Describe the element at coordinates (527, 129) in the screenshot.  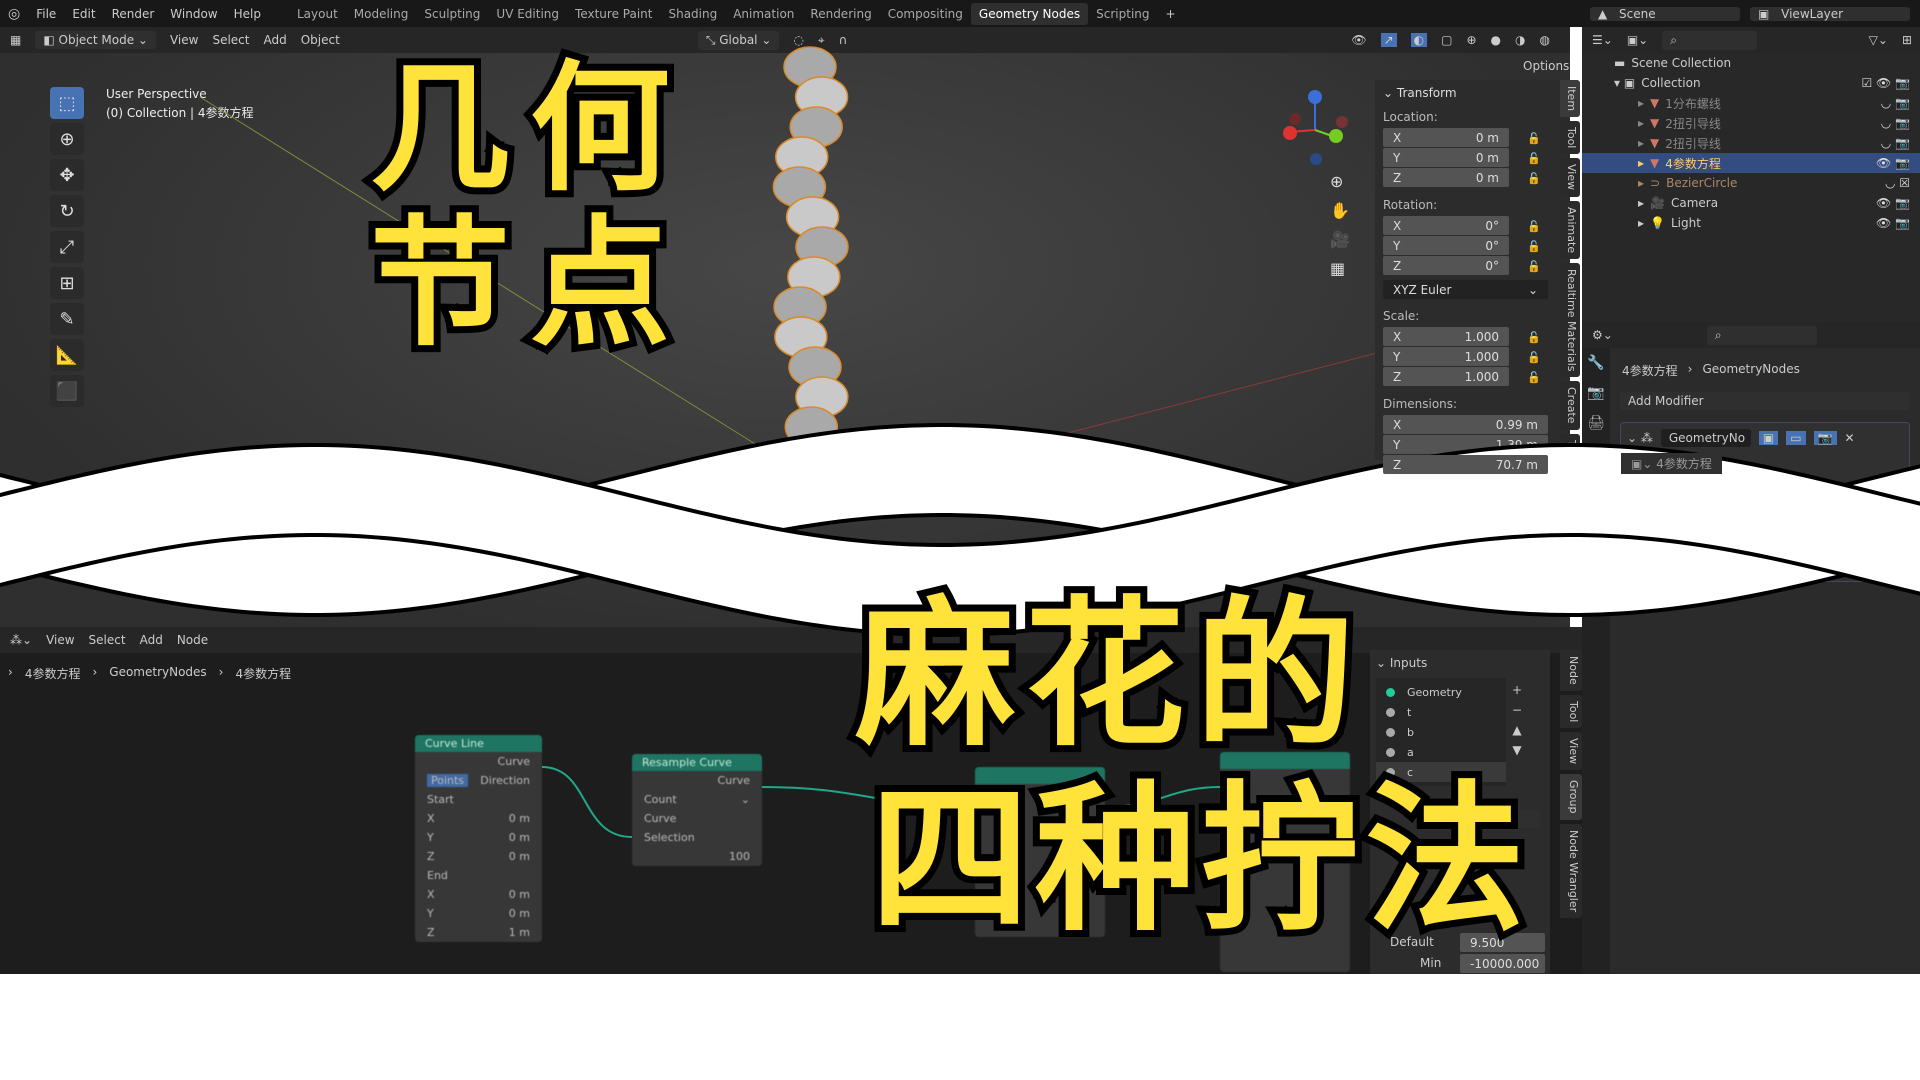
I see `overlay-title-line1: 几何` at that location.